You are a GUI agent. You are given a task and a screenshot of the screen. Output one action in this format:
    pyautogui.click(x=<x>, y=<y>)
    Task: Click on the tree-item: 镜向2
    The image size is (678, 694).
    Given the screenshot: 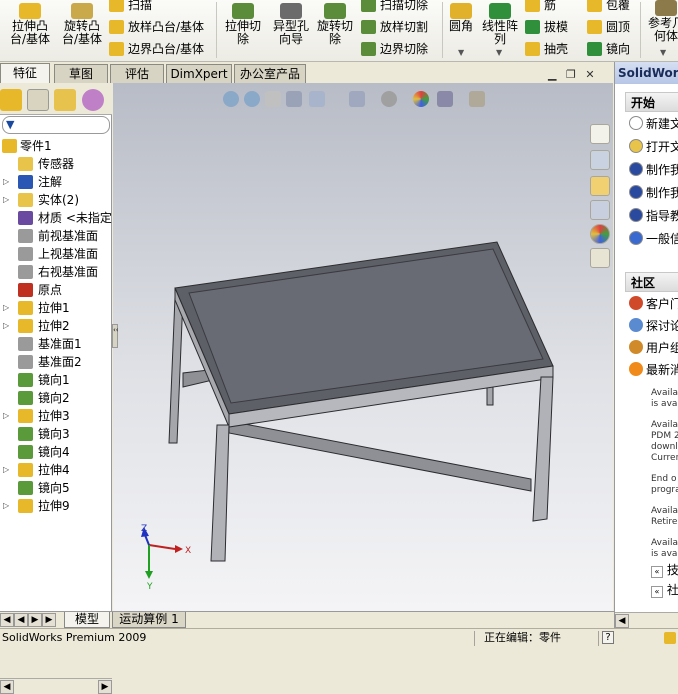 What is the action you would take?
    pyautogui.click(x=56, y=398)
    